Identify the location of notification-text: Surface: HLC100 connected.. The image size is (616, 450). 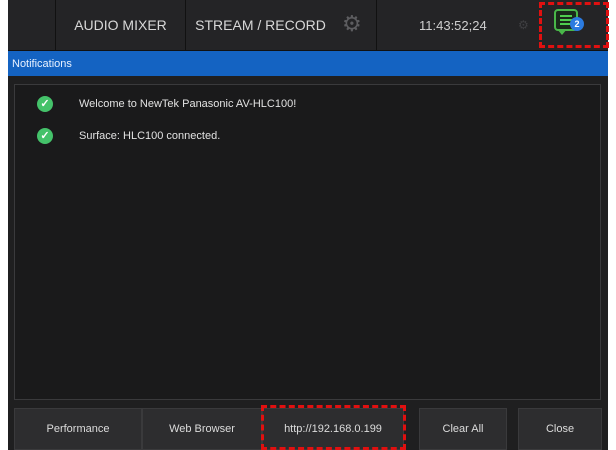
(150, 136).